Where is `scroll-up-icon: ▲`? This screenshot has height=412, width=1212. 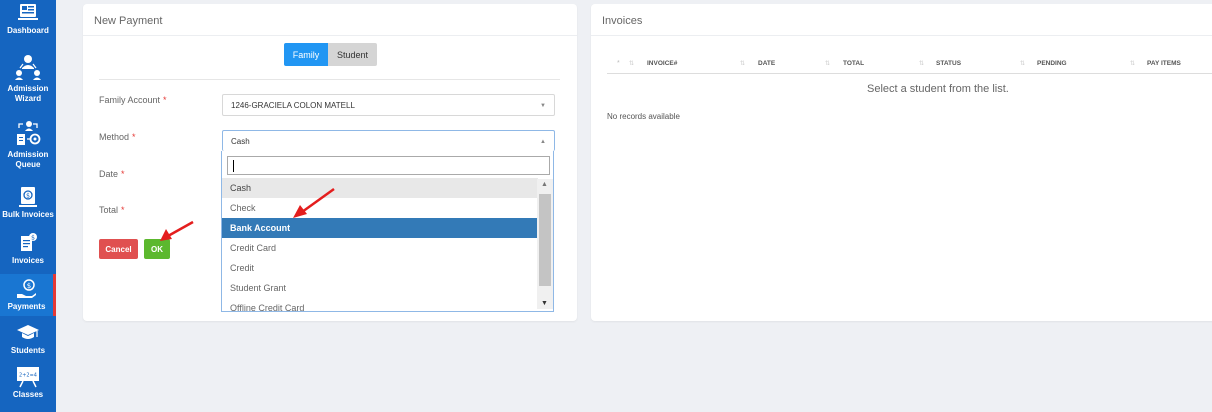 scroll-up-icon: ▲ is located at coordinates (544, 184).